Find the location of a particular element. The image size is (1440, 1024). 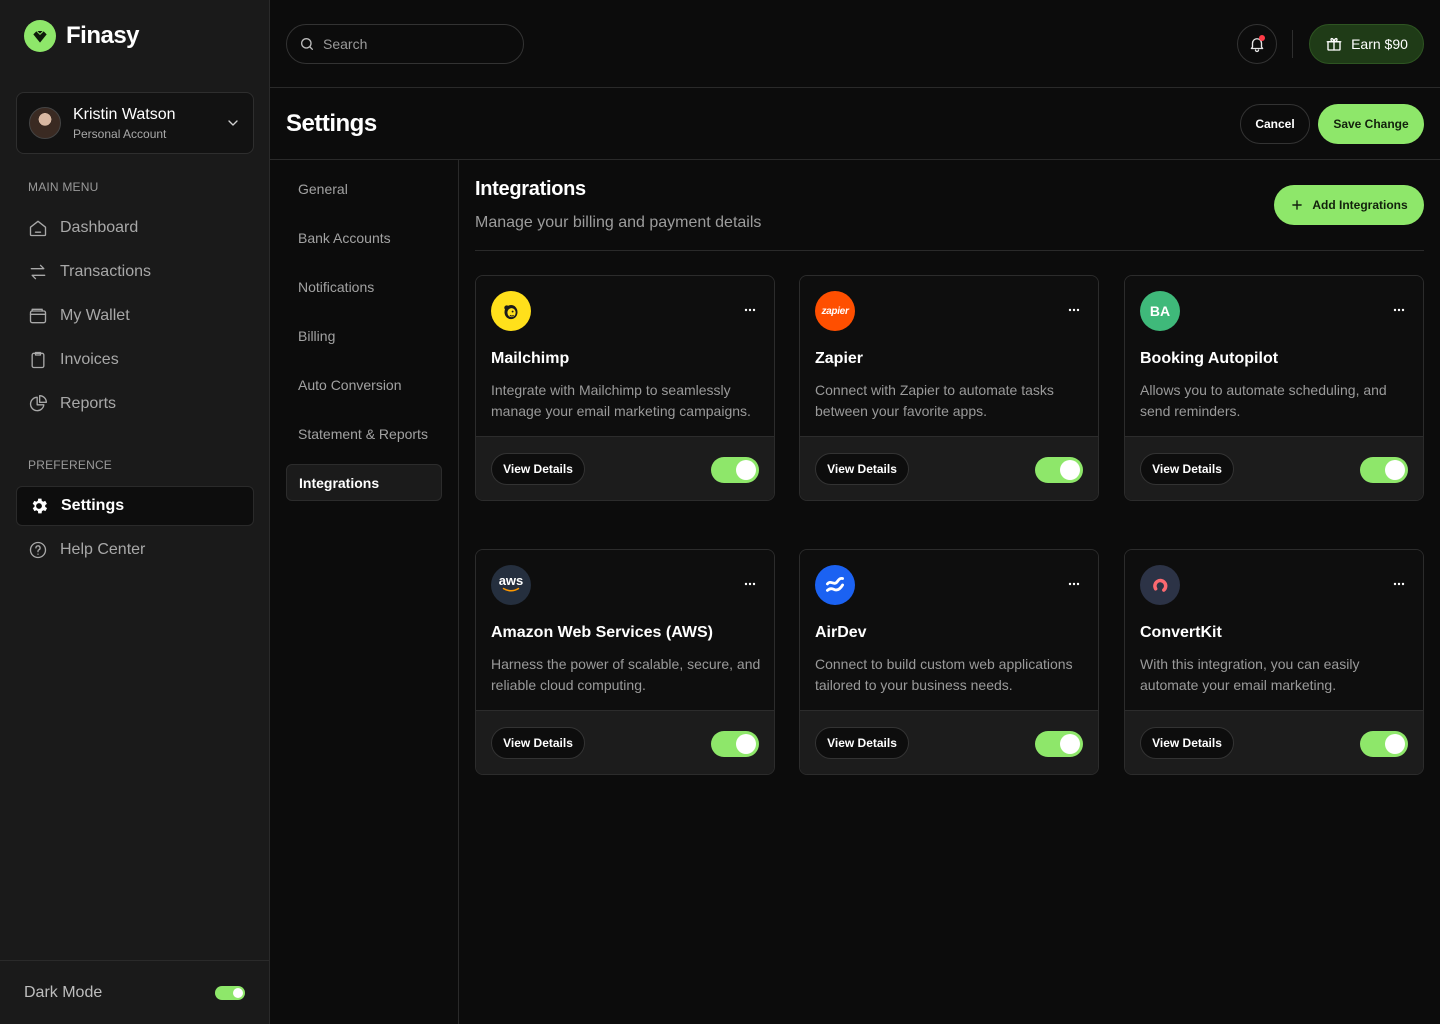

brand: Finasy is located at coordinates (82, 36).